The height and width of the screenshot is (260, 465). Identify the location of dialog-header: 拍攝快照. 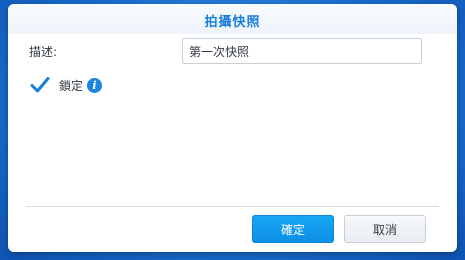
(232, 19).